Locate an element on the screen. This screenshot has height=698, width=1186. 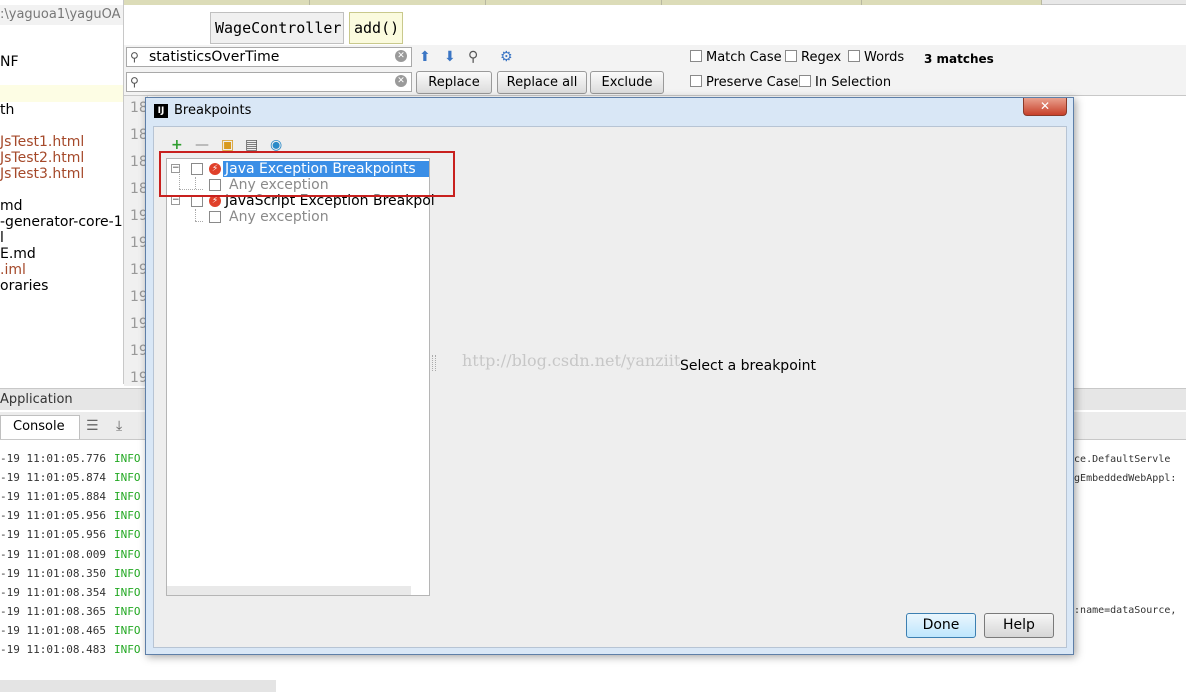
horizontal-scrollbar is located at coordinates (289, 590).